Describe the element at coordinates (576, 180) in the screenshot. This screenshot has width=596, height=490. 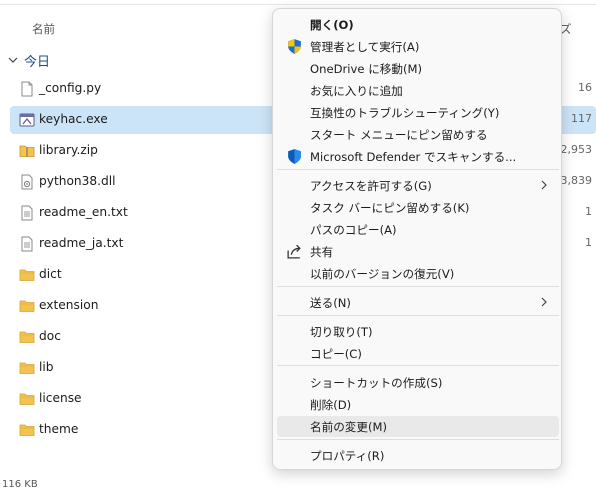
I see `file-size: 3,839` at that location.